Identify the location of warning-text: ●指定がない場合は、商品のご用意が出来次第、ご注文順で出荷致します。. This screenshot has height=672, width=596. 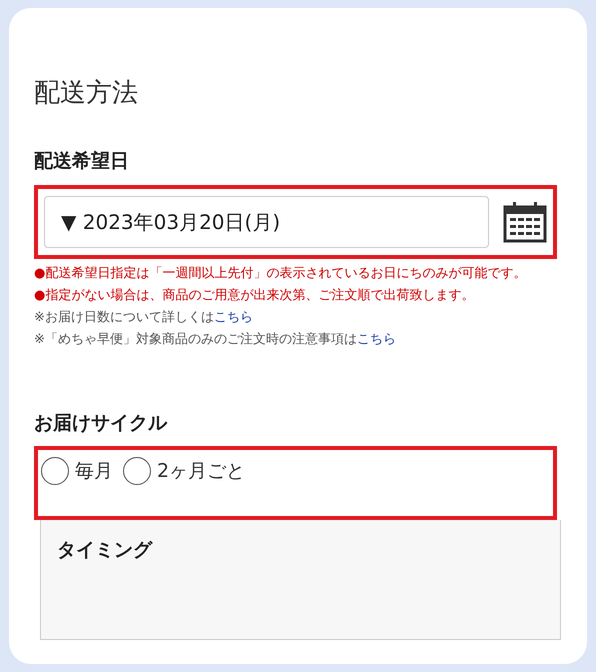
(255, 295).